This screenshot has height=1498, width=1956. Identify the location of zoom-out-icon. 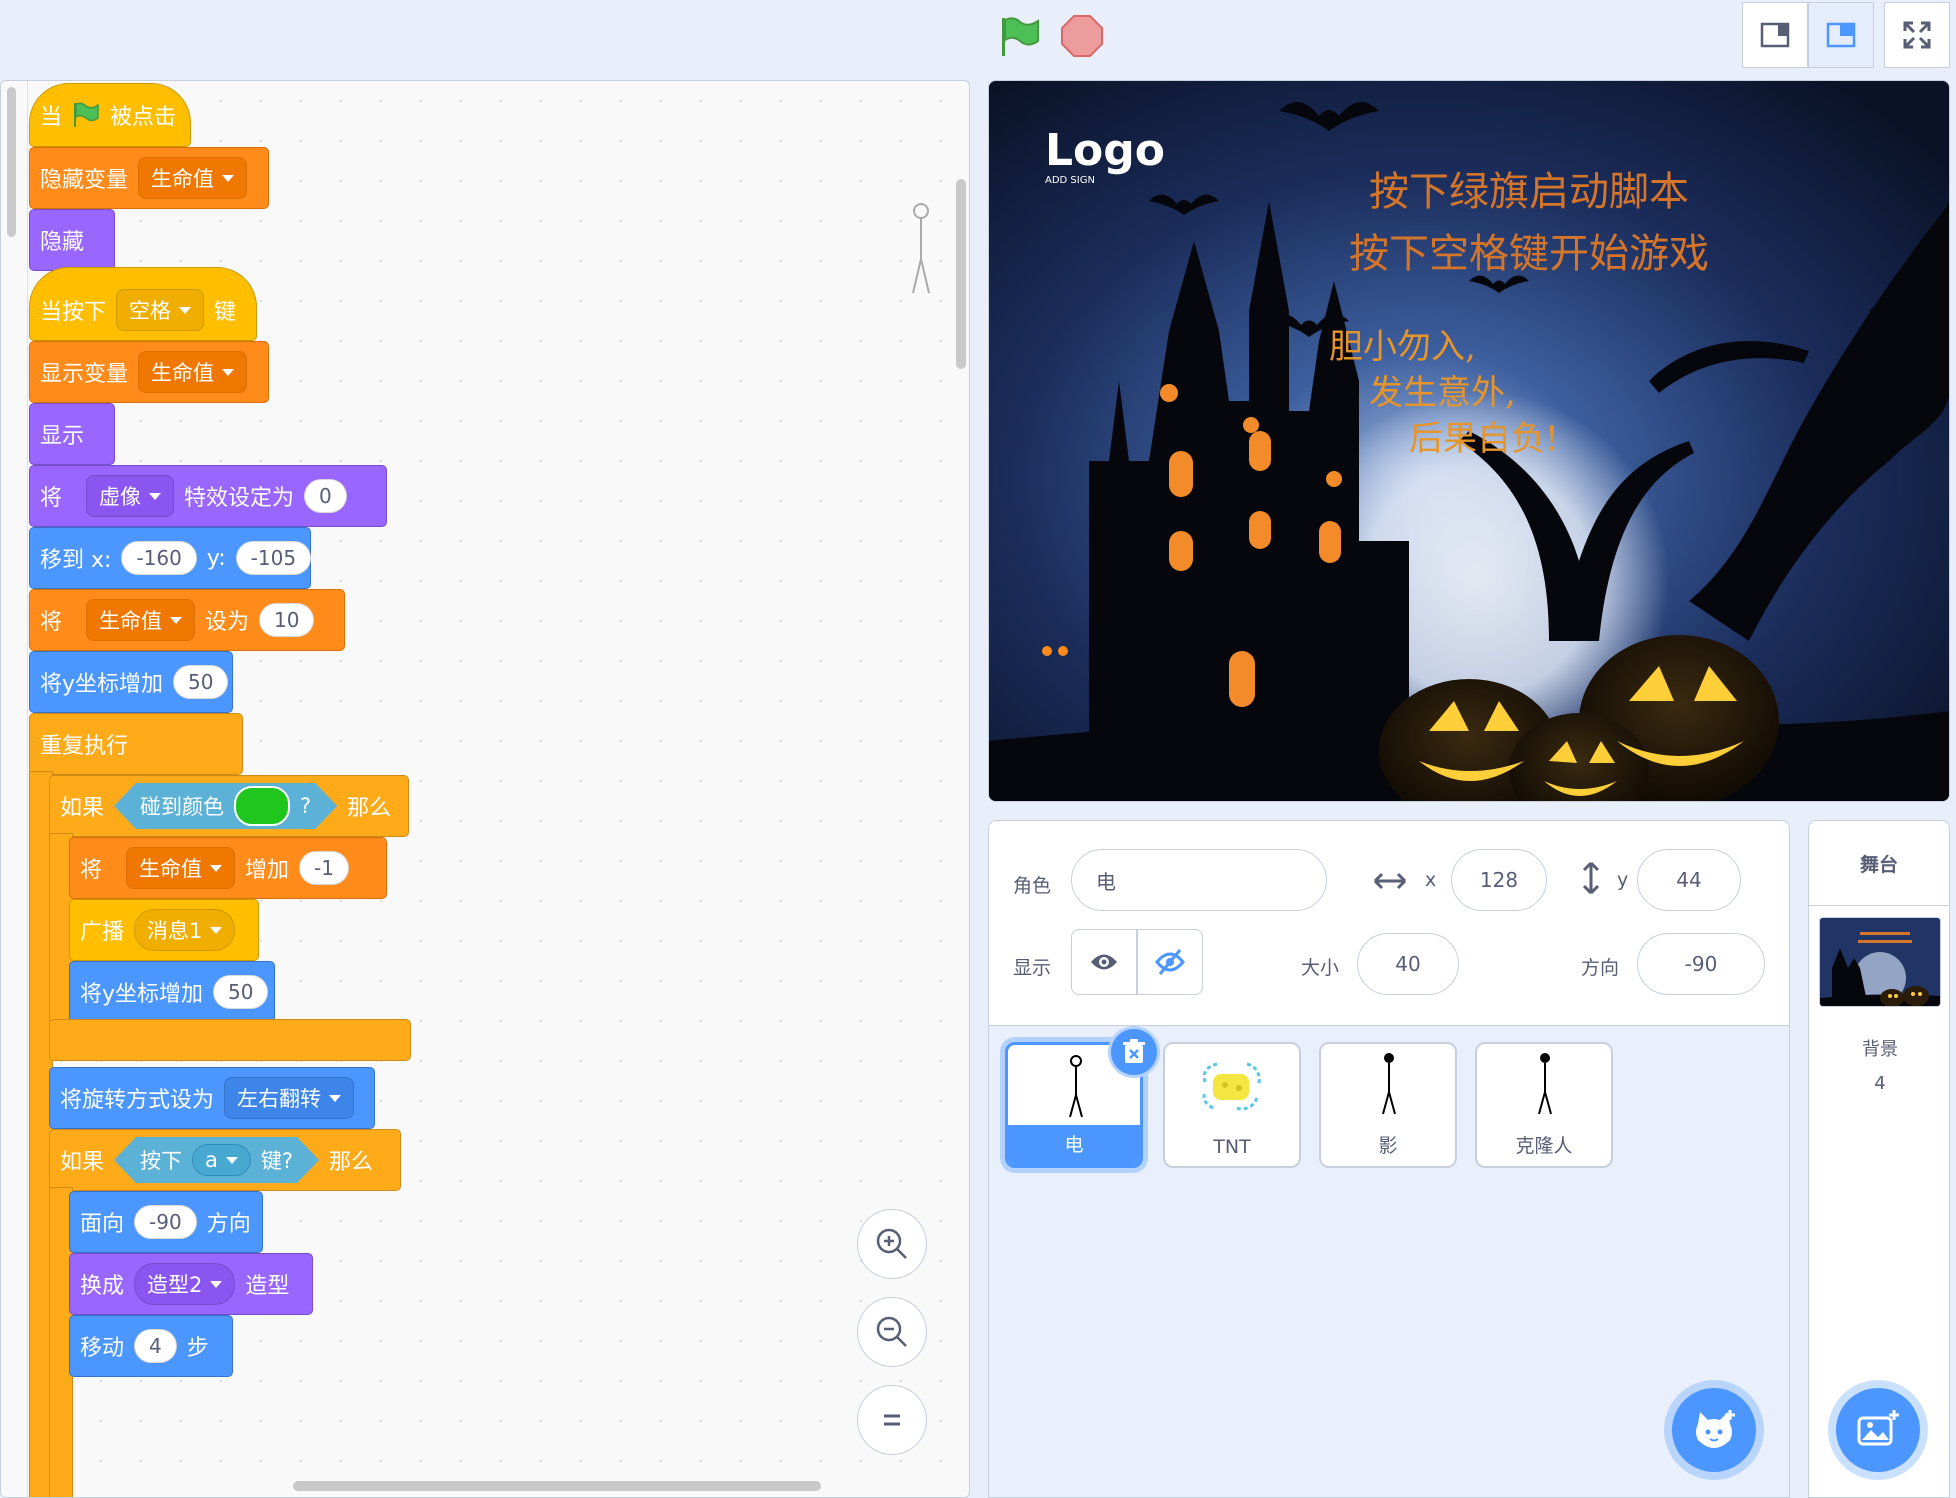
(891, 1331).